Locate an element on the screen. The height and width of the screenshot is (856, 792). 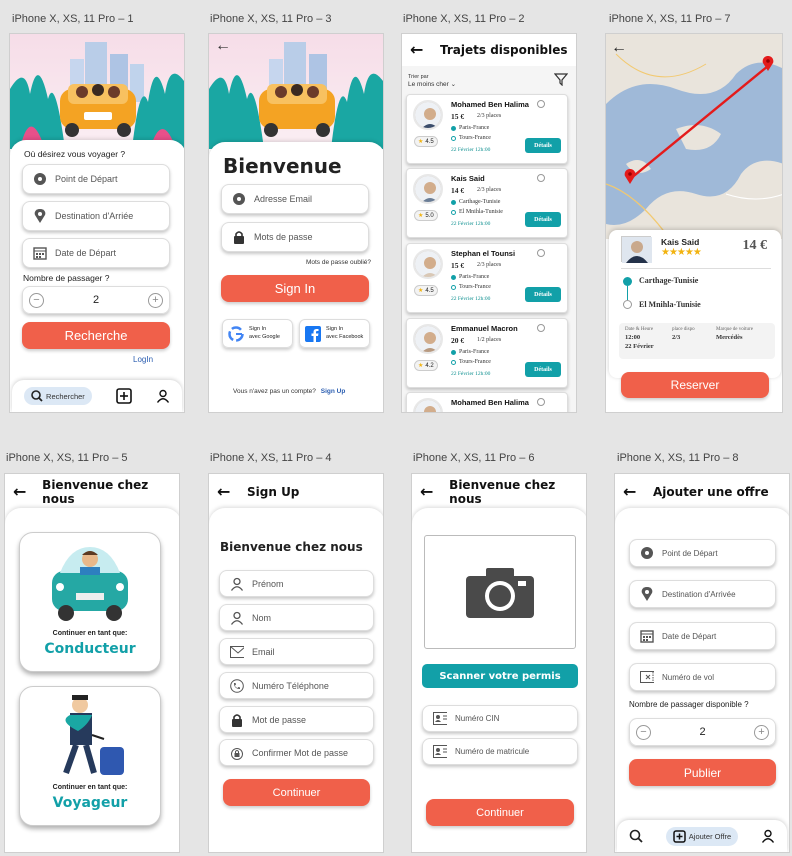
tab-add-offer: Ajouter Offre is located at coordinates (702, 836).